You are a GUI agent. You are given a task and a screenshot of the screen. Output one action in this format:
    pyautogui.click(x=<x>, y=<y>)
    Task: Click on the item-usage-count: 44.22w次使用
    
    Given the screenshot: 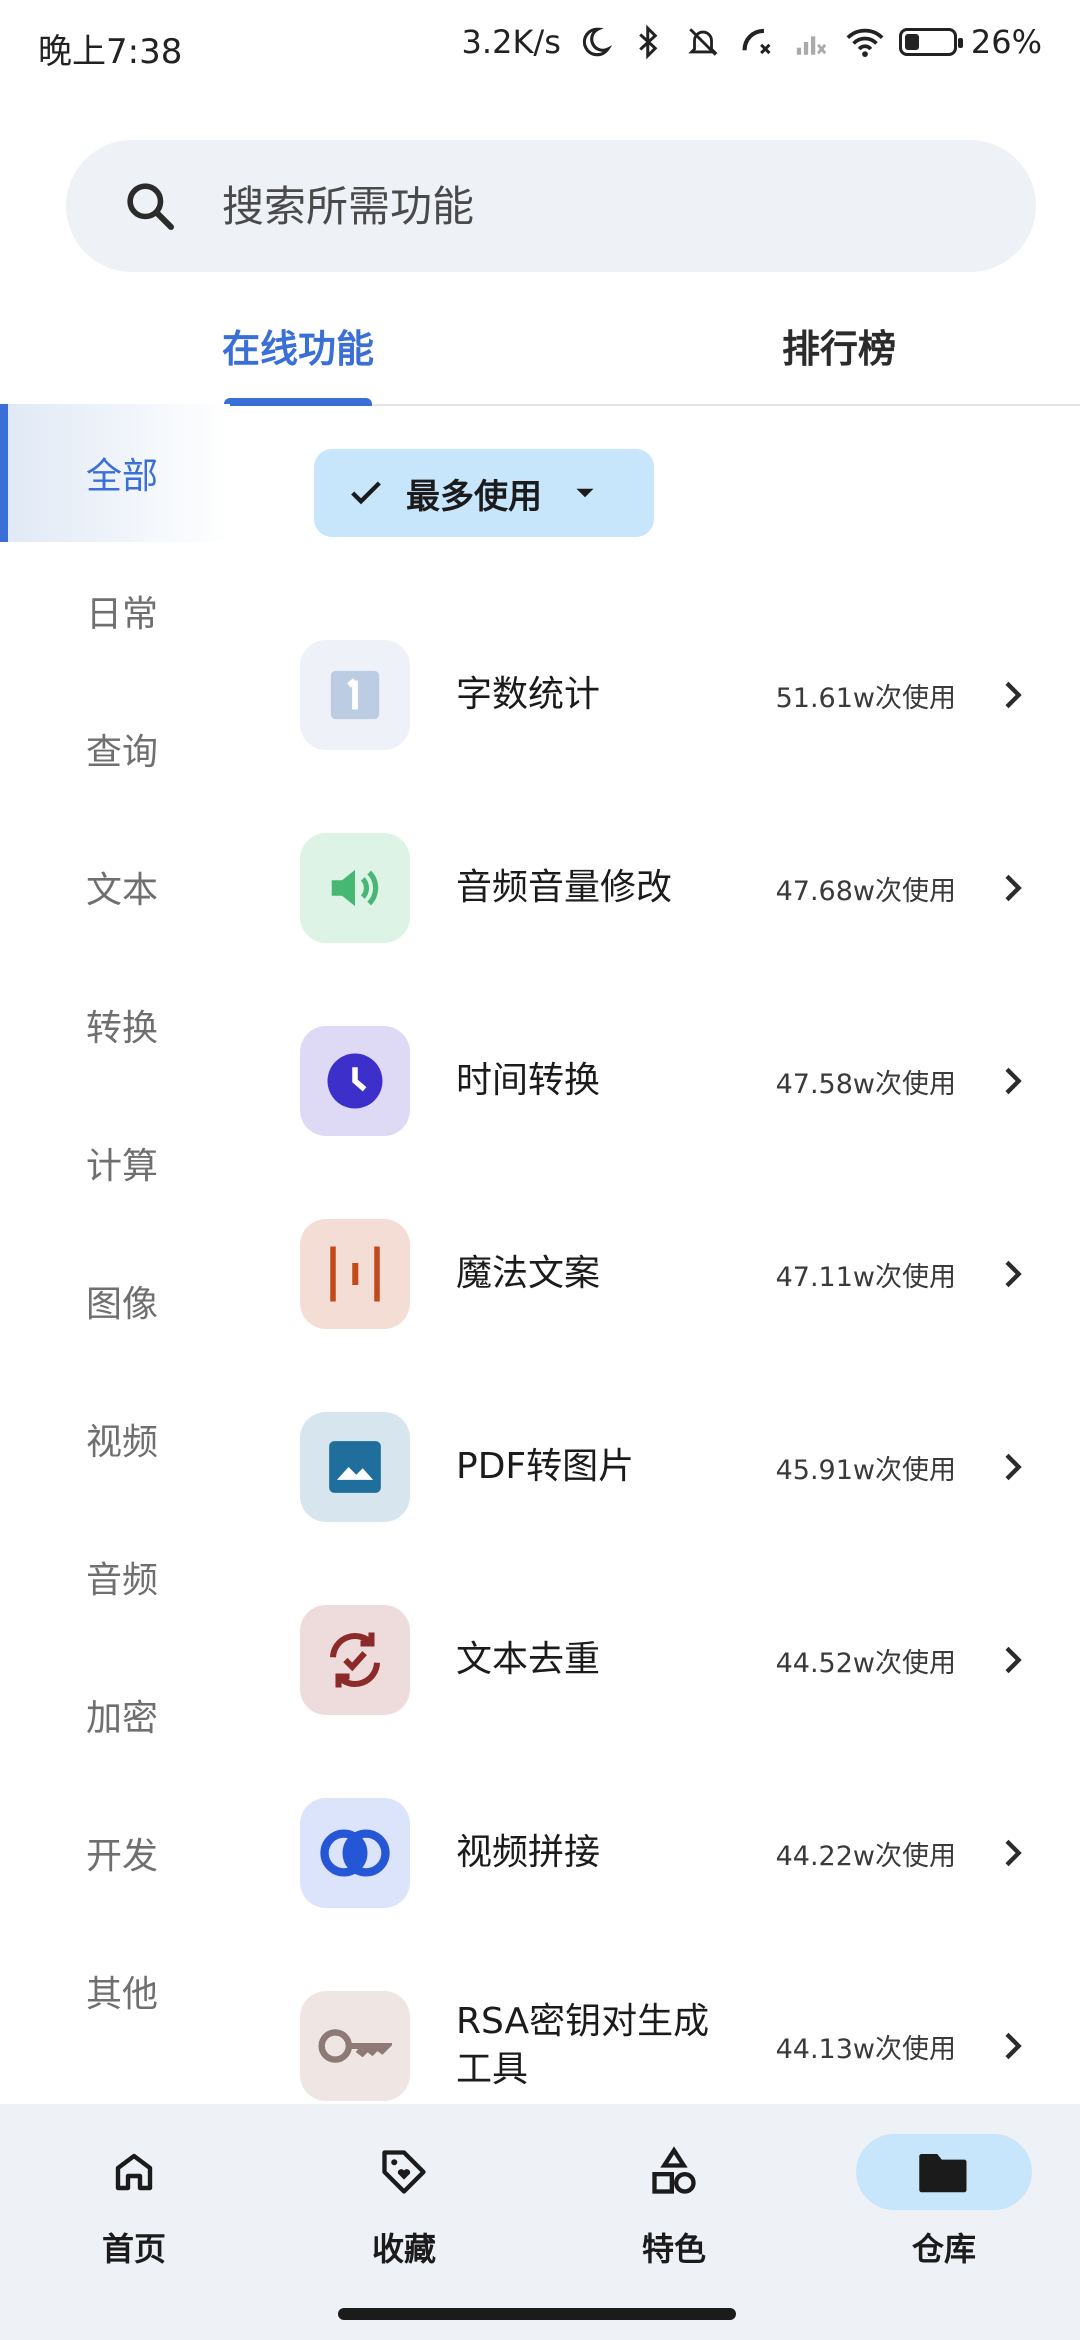 What is the action you would take?
    pyautogui.click(x=865, y=1856)
    